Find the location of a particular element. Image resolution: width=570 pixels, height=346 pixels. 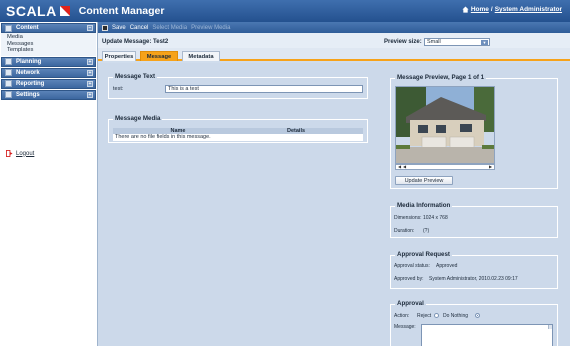

message-text-panel: Message Text test: This is a test is located at coordinates (238, 86).